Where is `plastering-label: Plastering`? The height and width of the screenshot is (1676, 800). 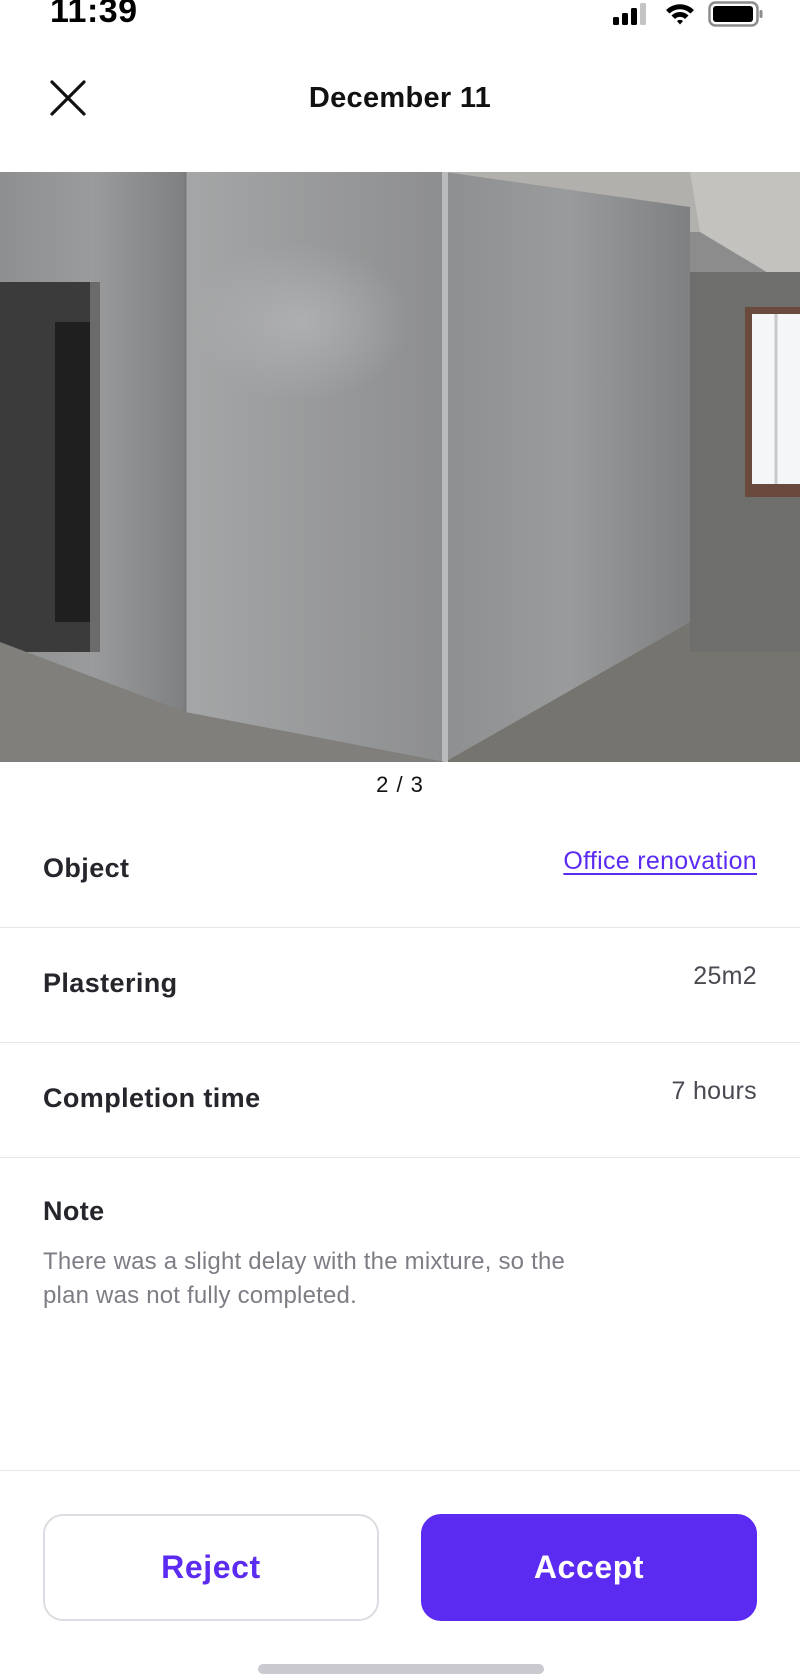 plastering-label: Plastering is located at coordinates (110, 983).